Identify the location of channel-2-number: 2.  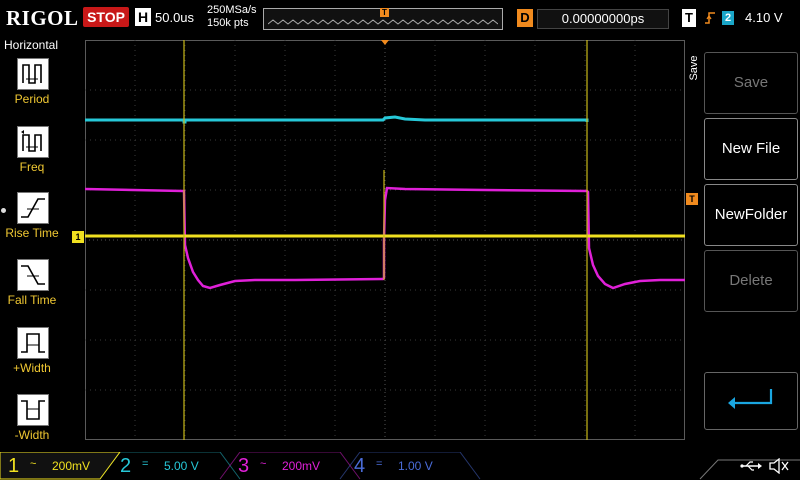
(126, 466).